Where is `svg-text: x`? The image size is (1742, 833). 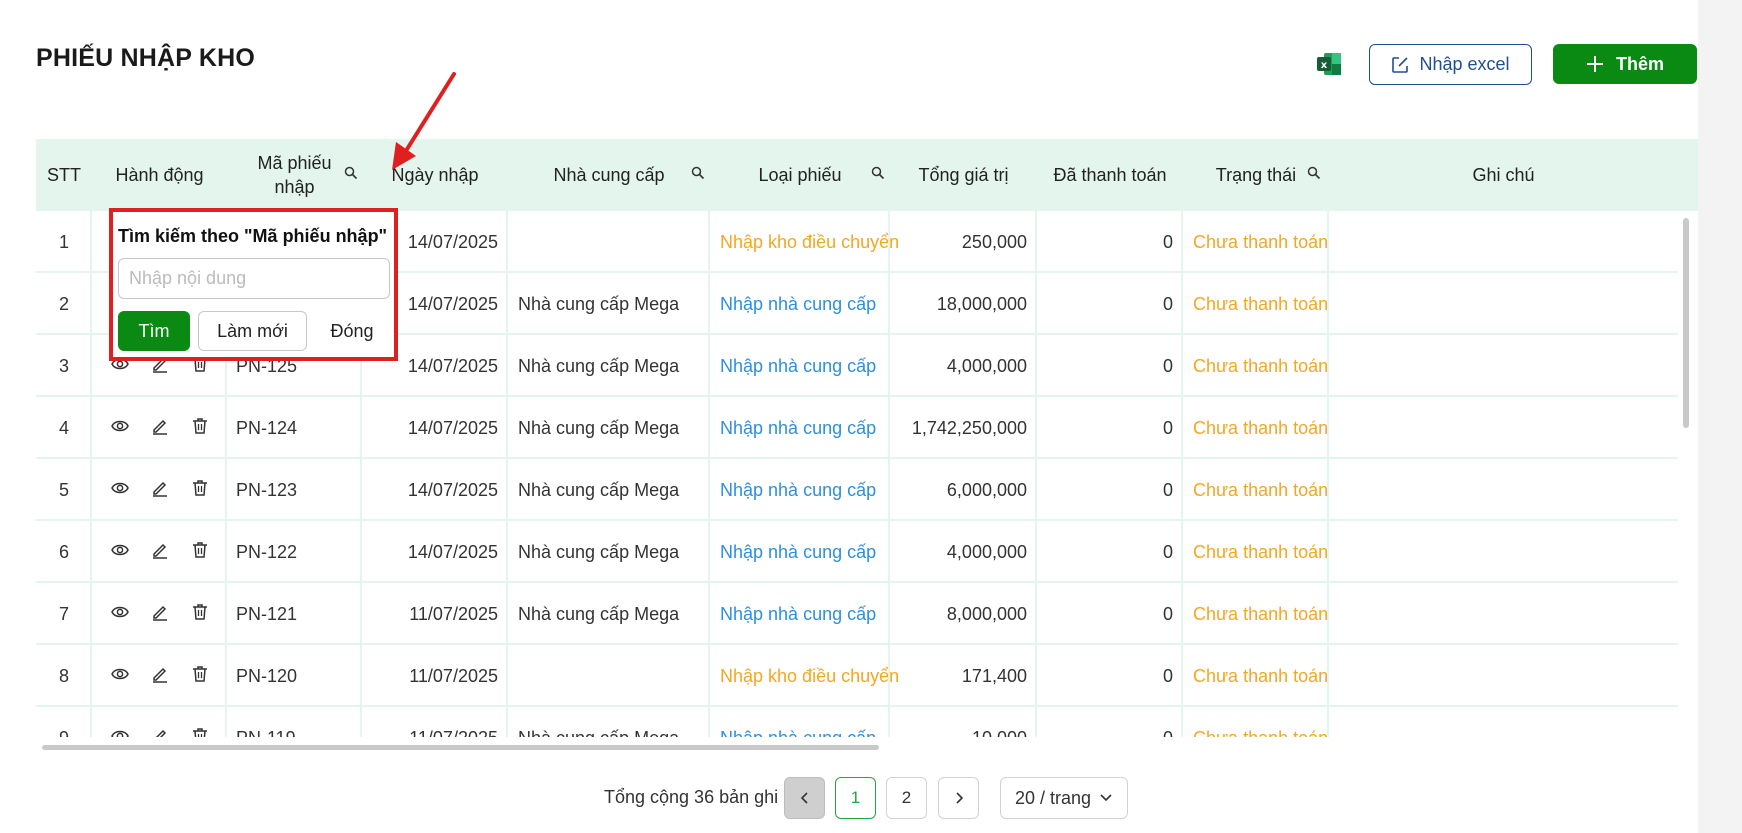
svg-text: x is located at coordinates (1324, 65).